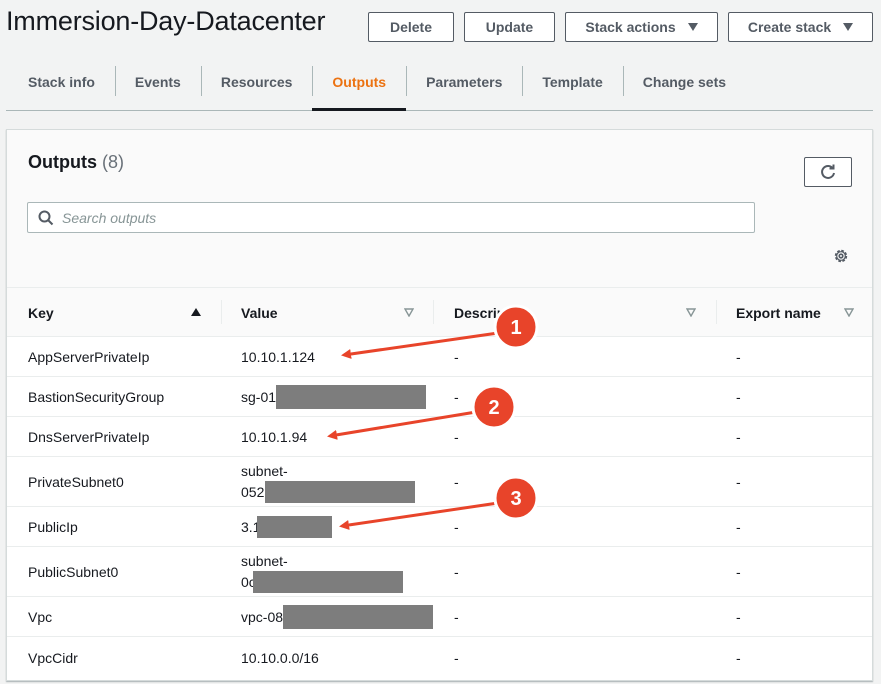  Describe the element at coordinates (630, 27) in the screenshot. I see `stack-actions-label: Stack actions` at that location.